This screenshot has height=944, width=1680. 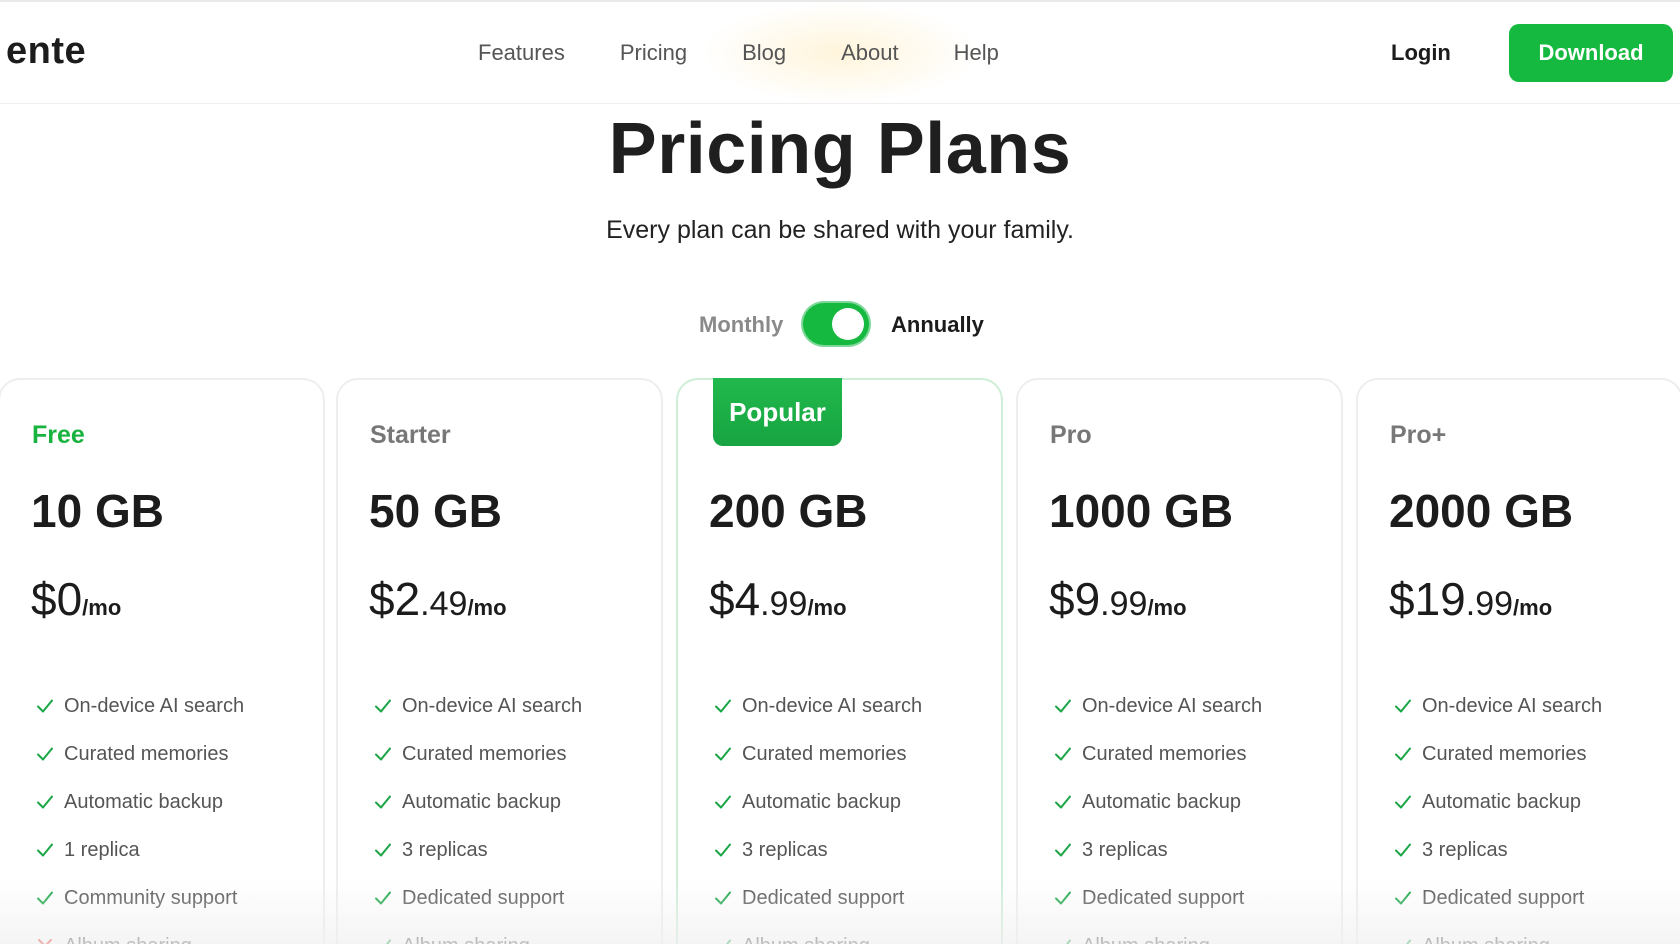 I want to click on login-link: Login, so click(x=1421, y=53).